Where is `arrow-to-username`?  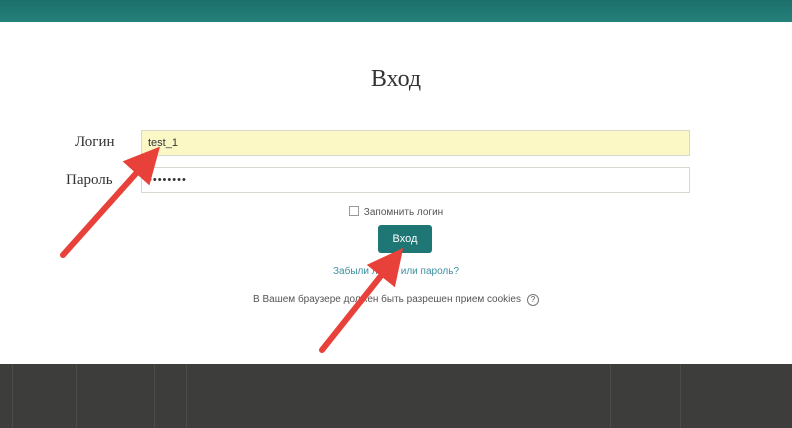
arrow-to-username is located at coordinates (110, 202).